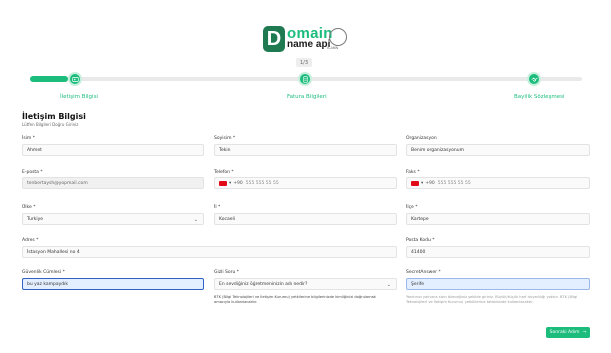 This screenshot has height=353, width=611. I want to click on logo-mark: D, so click(274, 39).